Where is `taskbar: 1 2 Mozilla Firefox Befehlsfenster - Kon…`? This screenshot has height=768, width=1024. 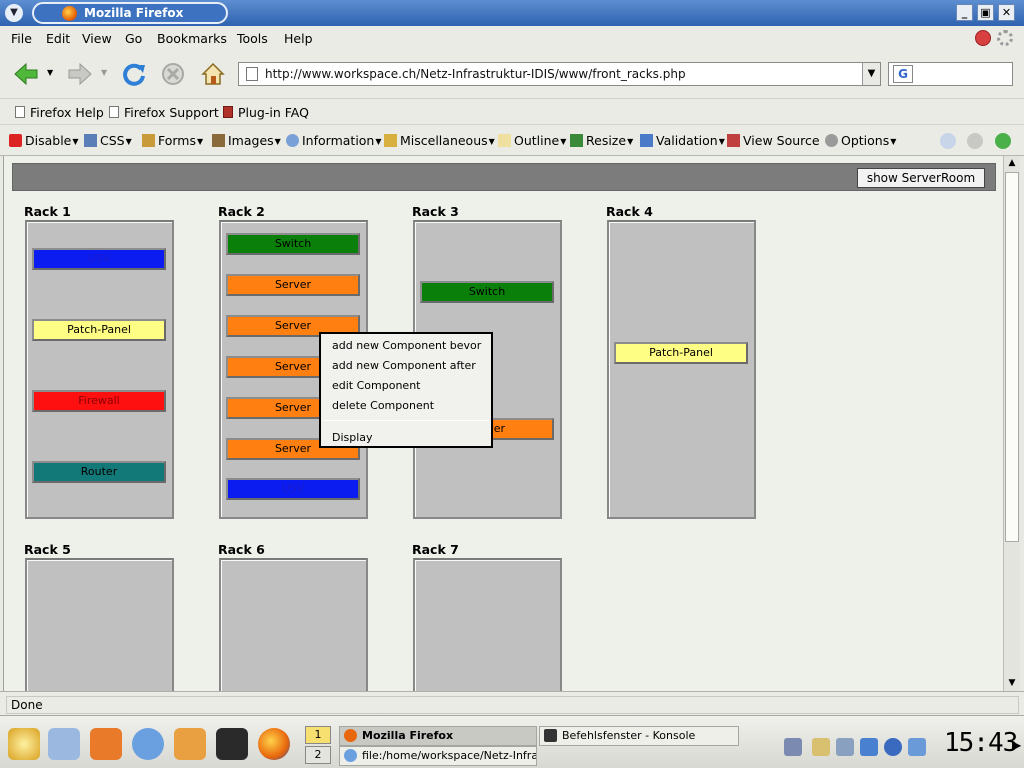
taskbar: 1 2 Mozilla Firefox Befehlsfenster - Kon… is located at coordinates (512, 741).